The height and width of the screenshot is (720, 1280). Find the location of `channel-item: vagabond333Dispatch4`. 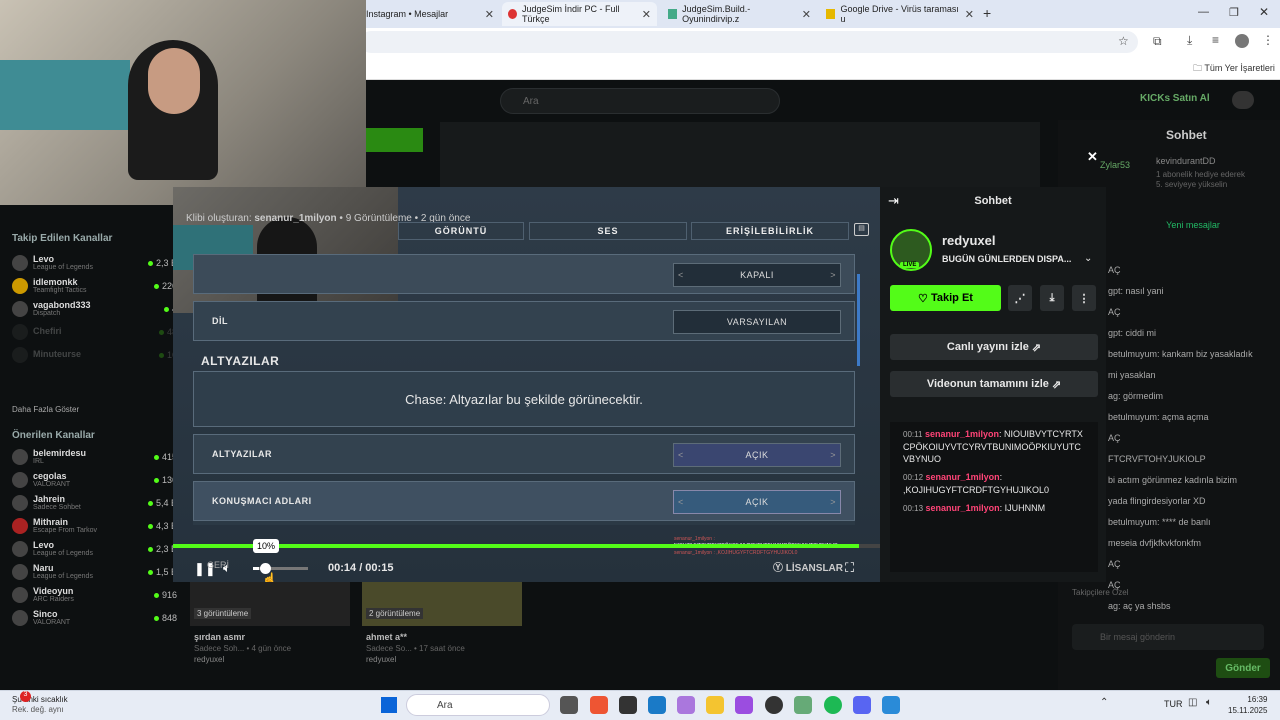

channel-item: vagabond333Dispatch4 is located at coordinates (94, 308).